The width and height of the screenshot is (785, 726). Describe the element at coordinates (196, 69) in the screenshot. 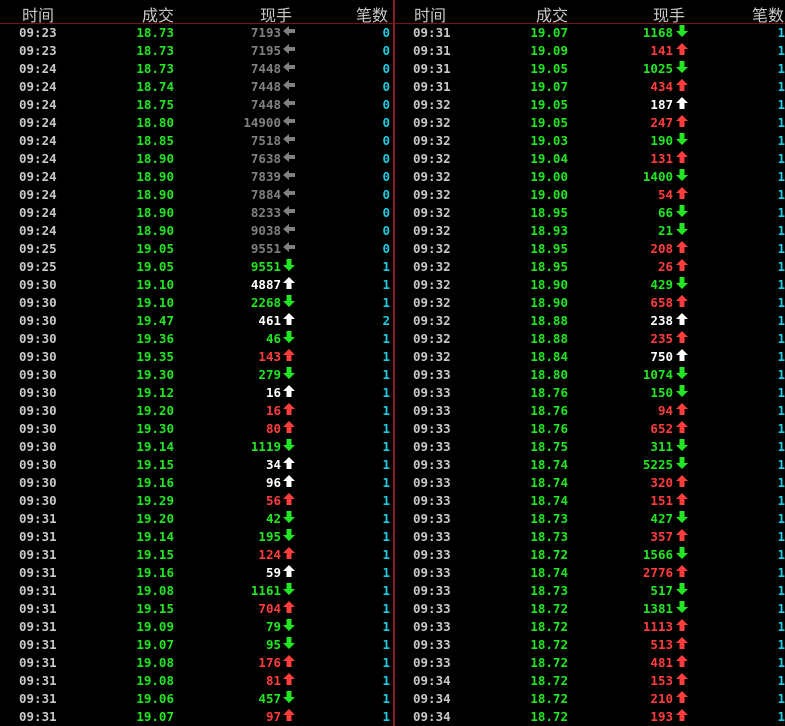

I see `table-row: 09:24 18.73 7448 0` at that location.